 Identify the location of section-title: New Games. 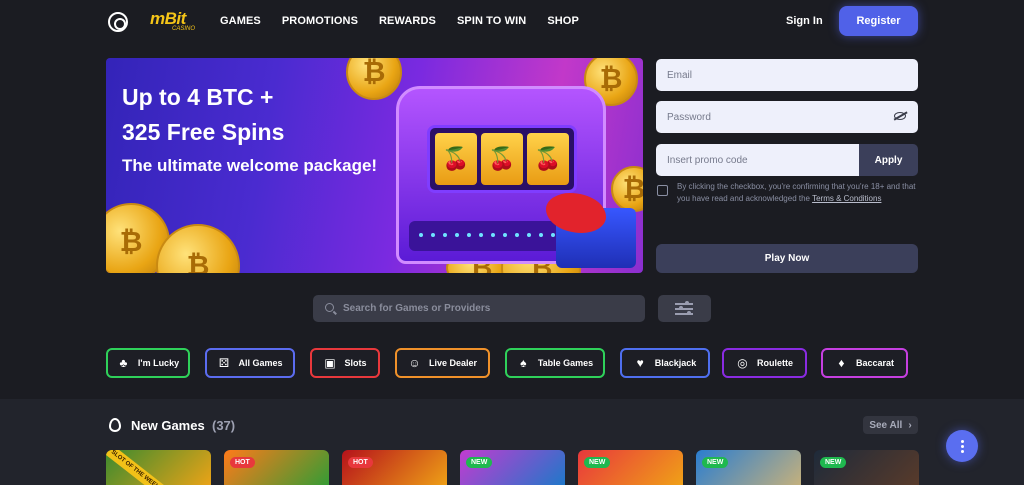
(168, 425).